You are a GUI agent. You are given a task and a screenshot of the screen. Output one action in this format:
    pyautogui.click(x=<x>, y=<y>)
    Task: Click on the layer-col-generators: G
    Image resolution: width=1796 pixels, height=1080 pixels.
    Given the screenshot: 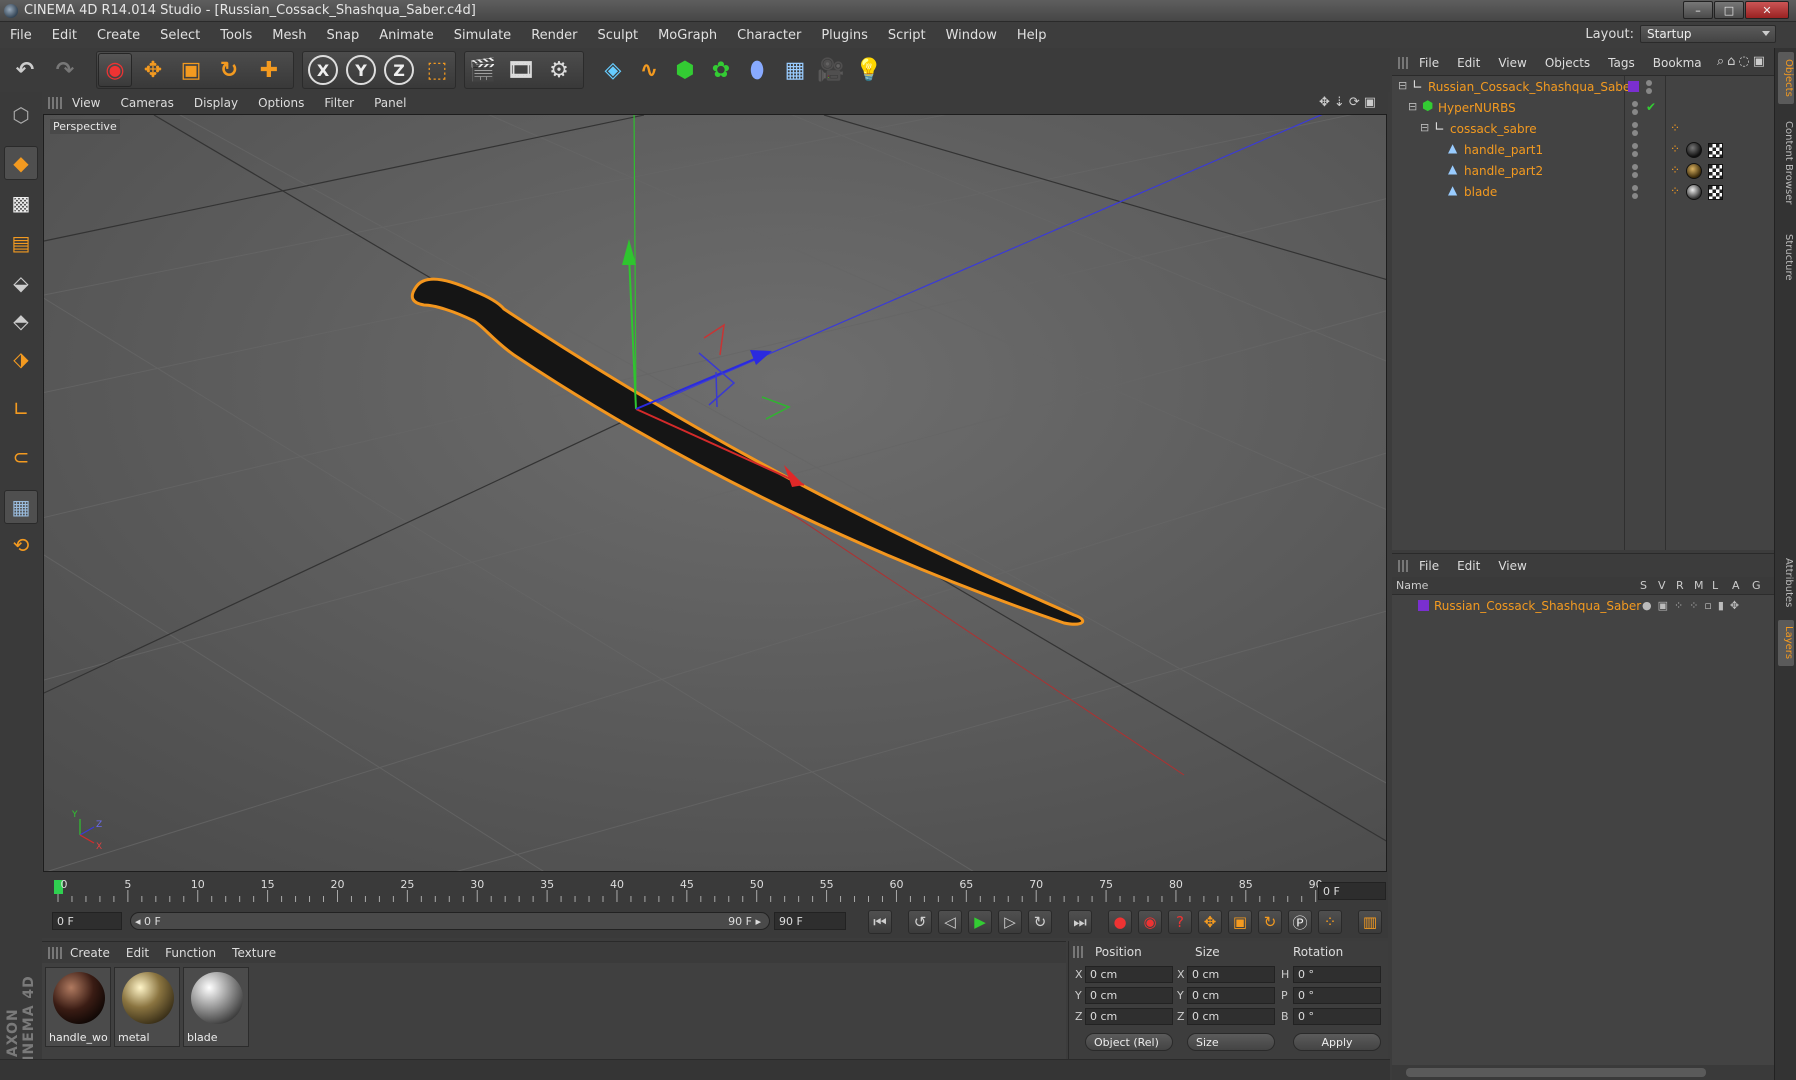 What is the action you would take?
    pyautogui.click(x=1756, y=585)
    